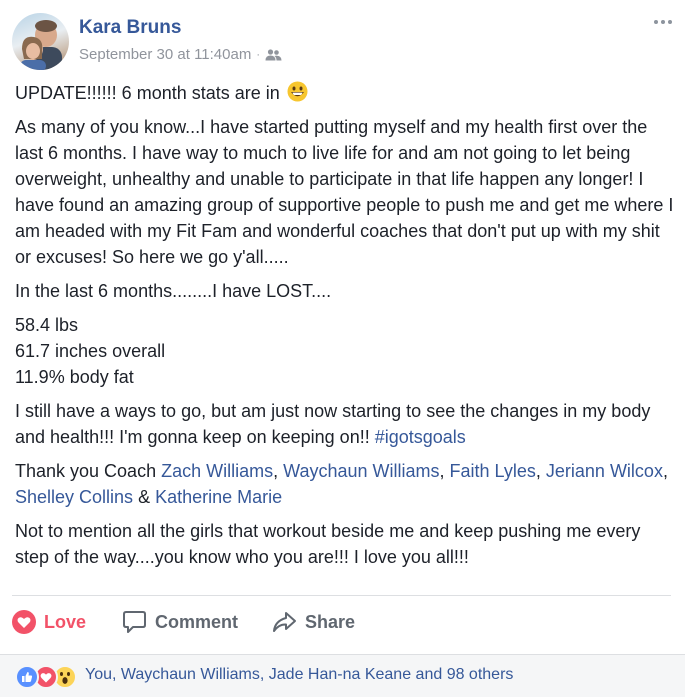 The width and height of the screenshot is (685, 697). Describe the element at coordinates (24, 622) in the screenshot. I see `love-icon` at that location.